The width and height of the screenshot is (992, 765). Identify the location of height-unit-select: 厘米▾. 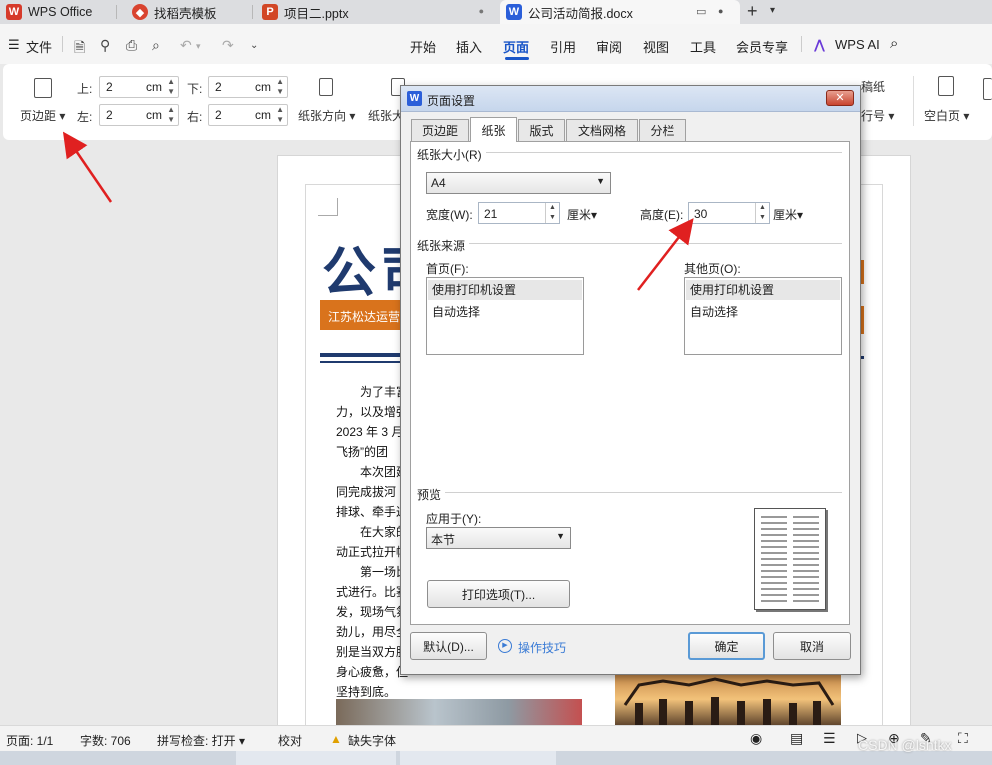
(788, 214).